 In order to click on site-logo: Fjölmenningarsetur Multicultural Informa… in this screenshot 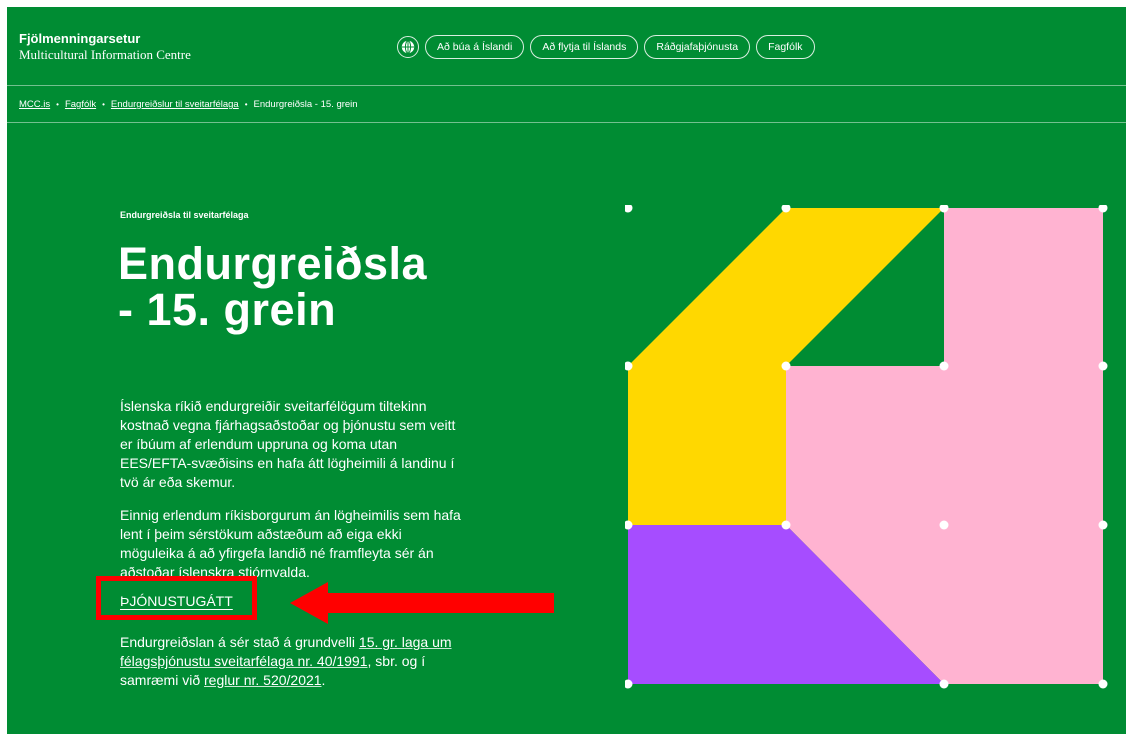, I will do `click(105, 47)`.